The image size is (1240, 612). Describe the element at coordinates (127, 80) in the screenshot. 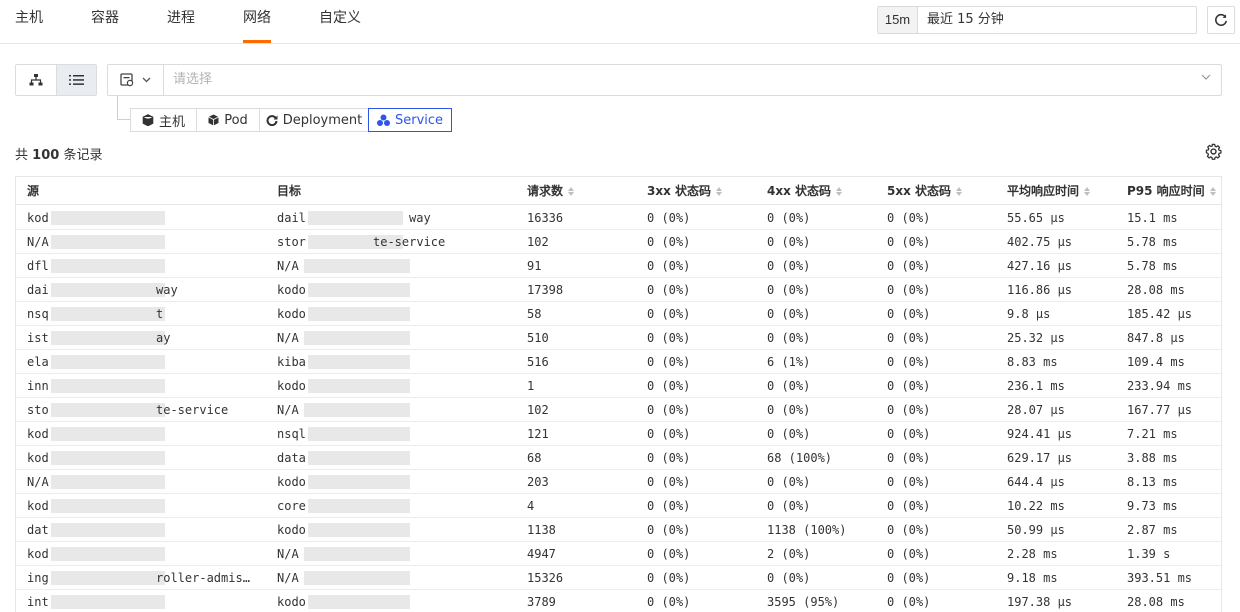

I see `server-icon` at that location.